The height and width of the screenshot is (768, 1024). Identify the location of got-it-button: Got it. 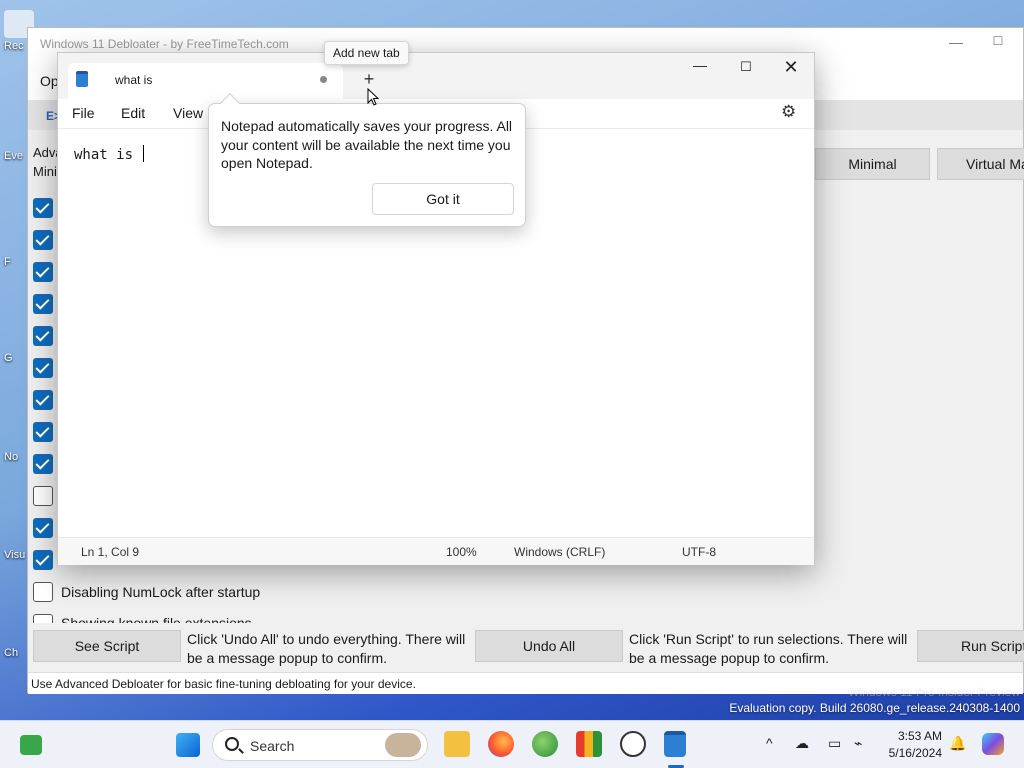
(443, 199).